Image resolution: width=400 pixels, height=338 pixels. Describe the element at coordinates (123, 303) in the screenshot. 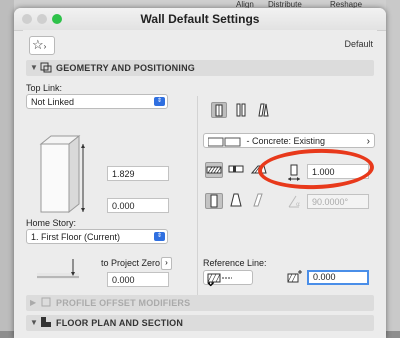

I see `section-title: PROFILE OFFSET MODIFIERS` at that location.